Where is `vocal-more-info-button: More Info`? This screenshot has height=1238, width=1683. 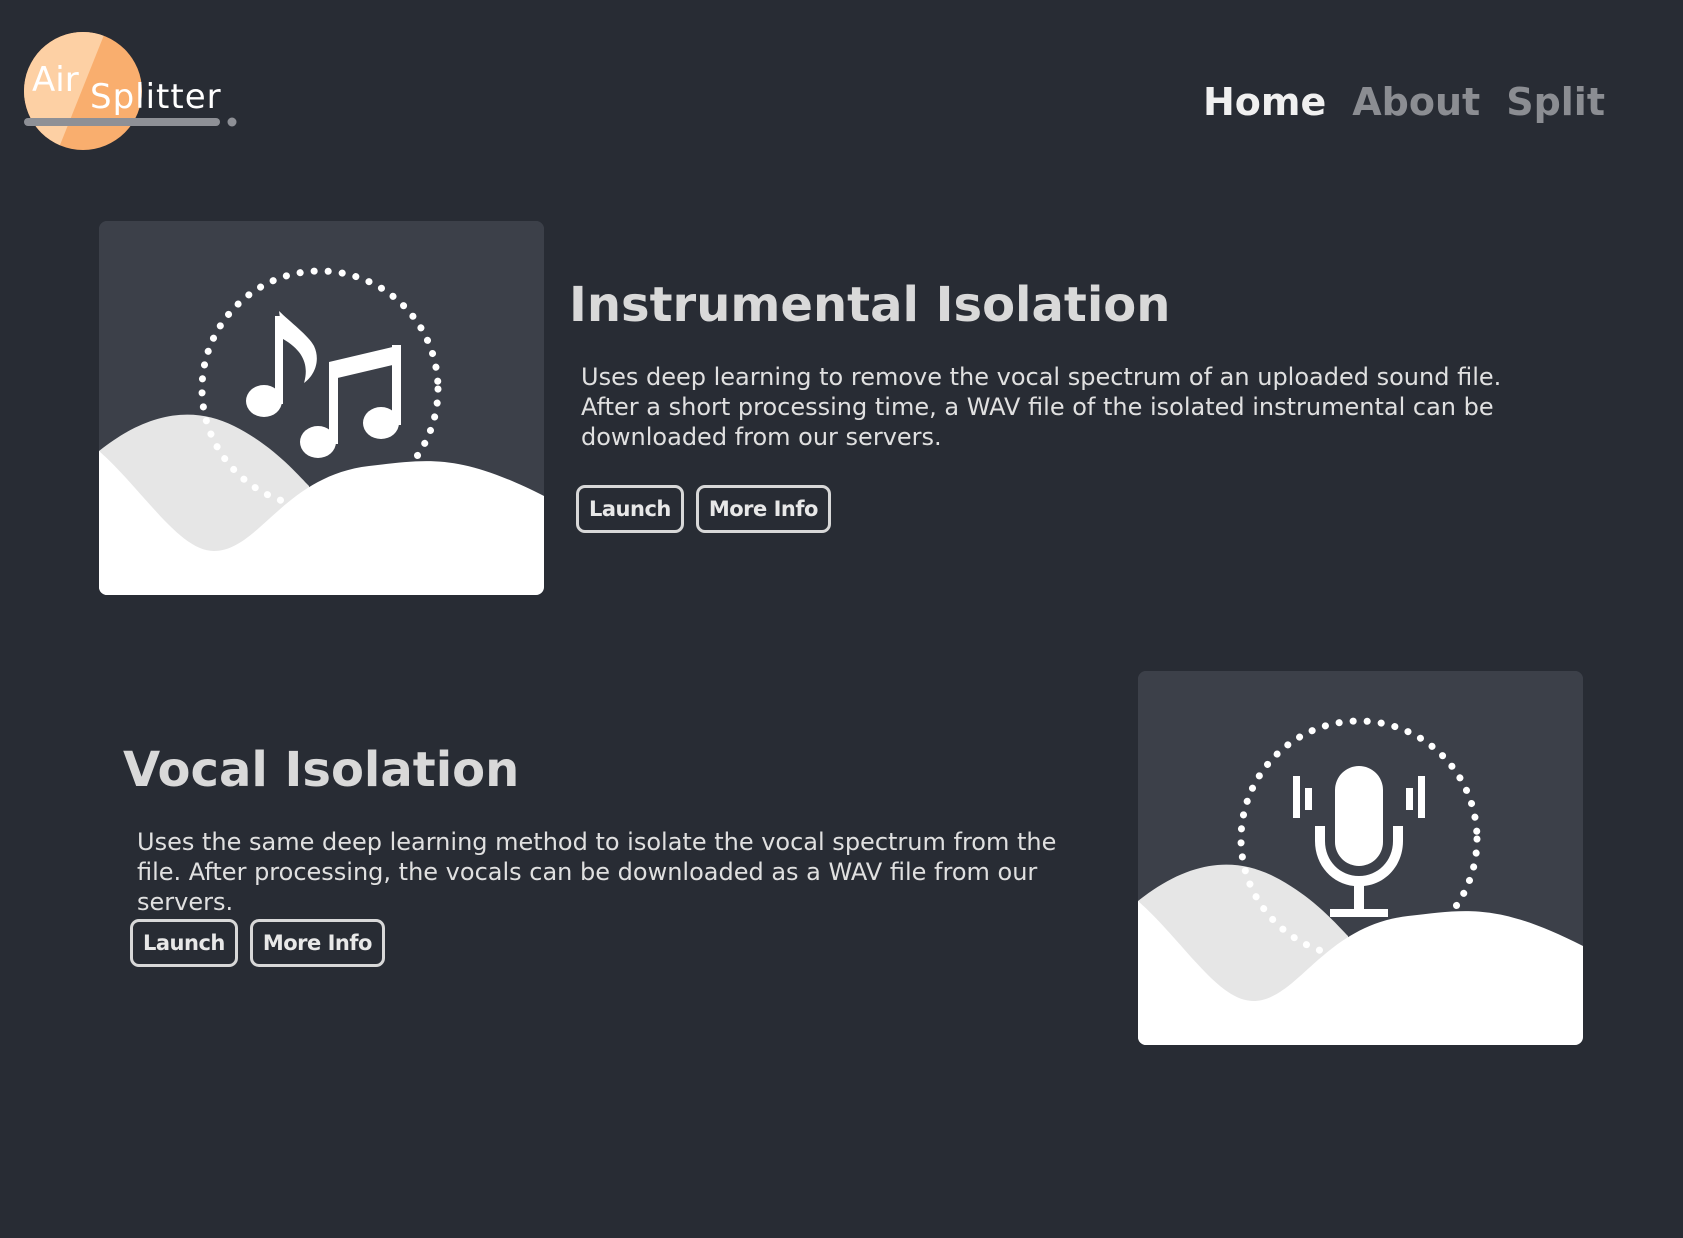 vocal-more-info-button: More Info is located at coordinates (317, 943).